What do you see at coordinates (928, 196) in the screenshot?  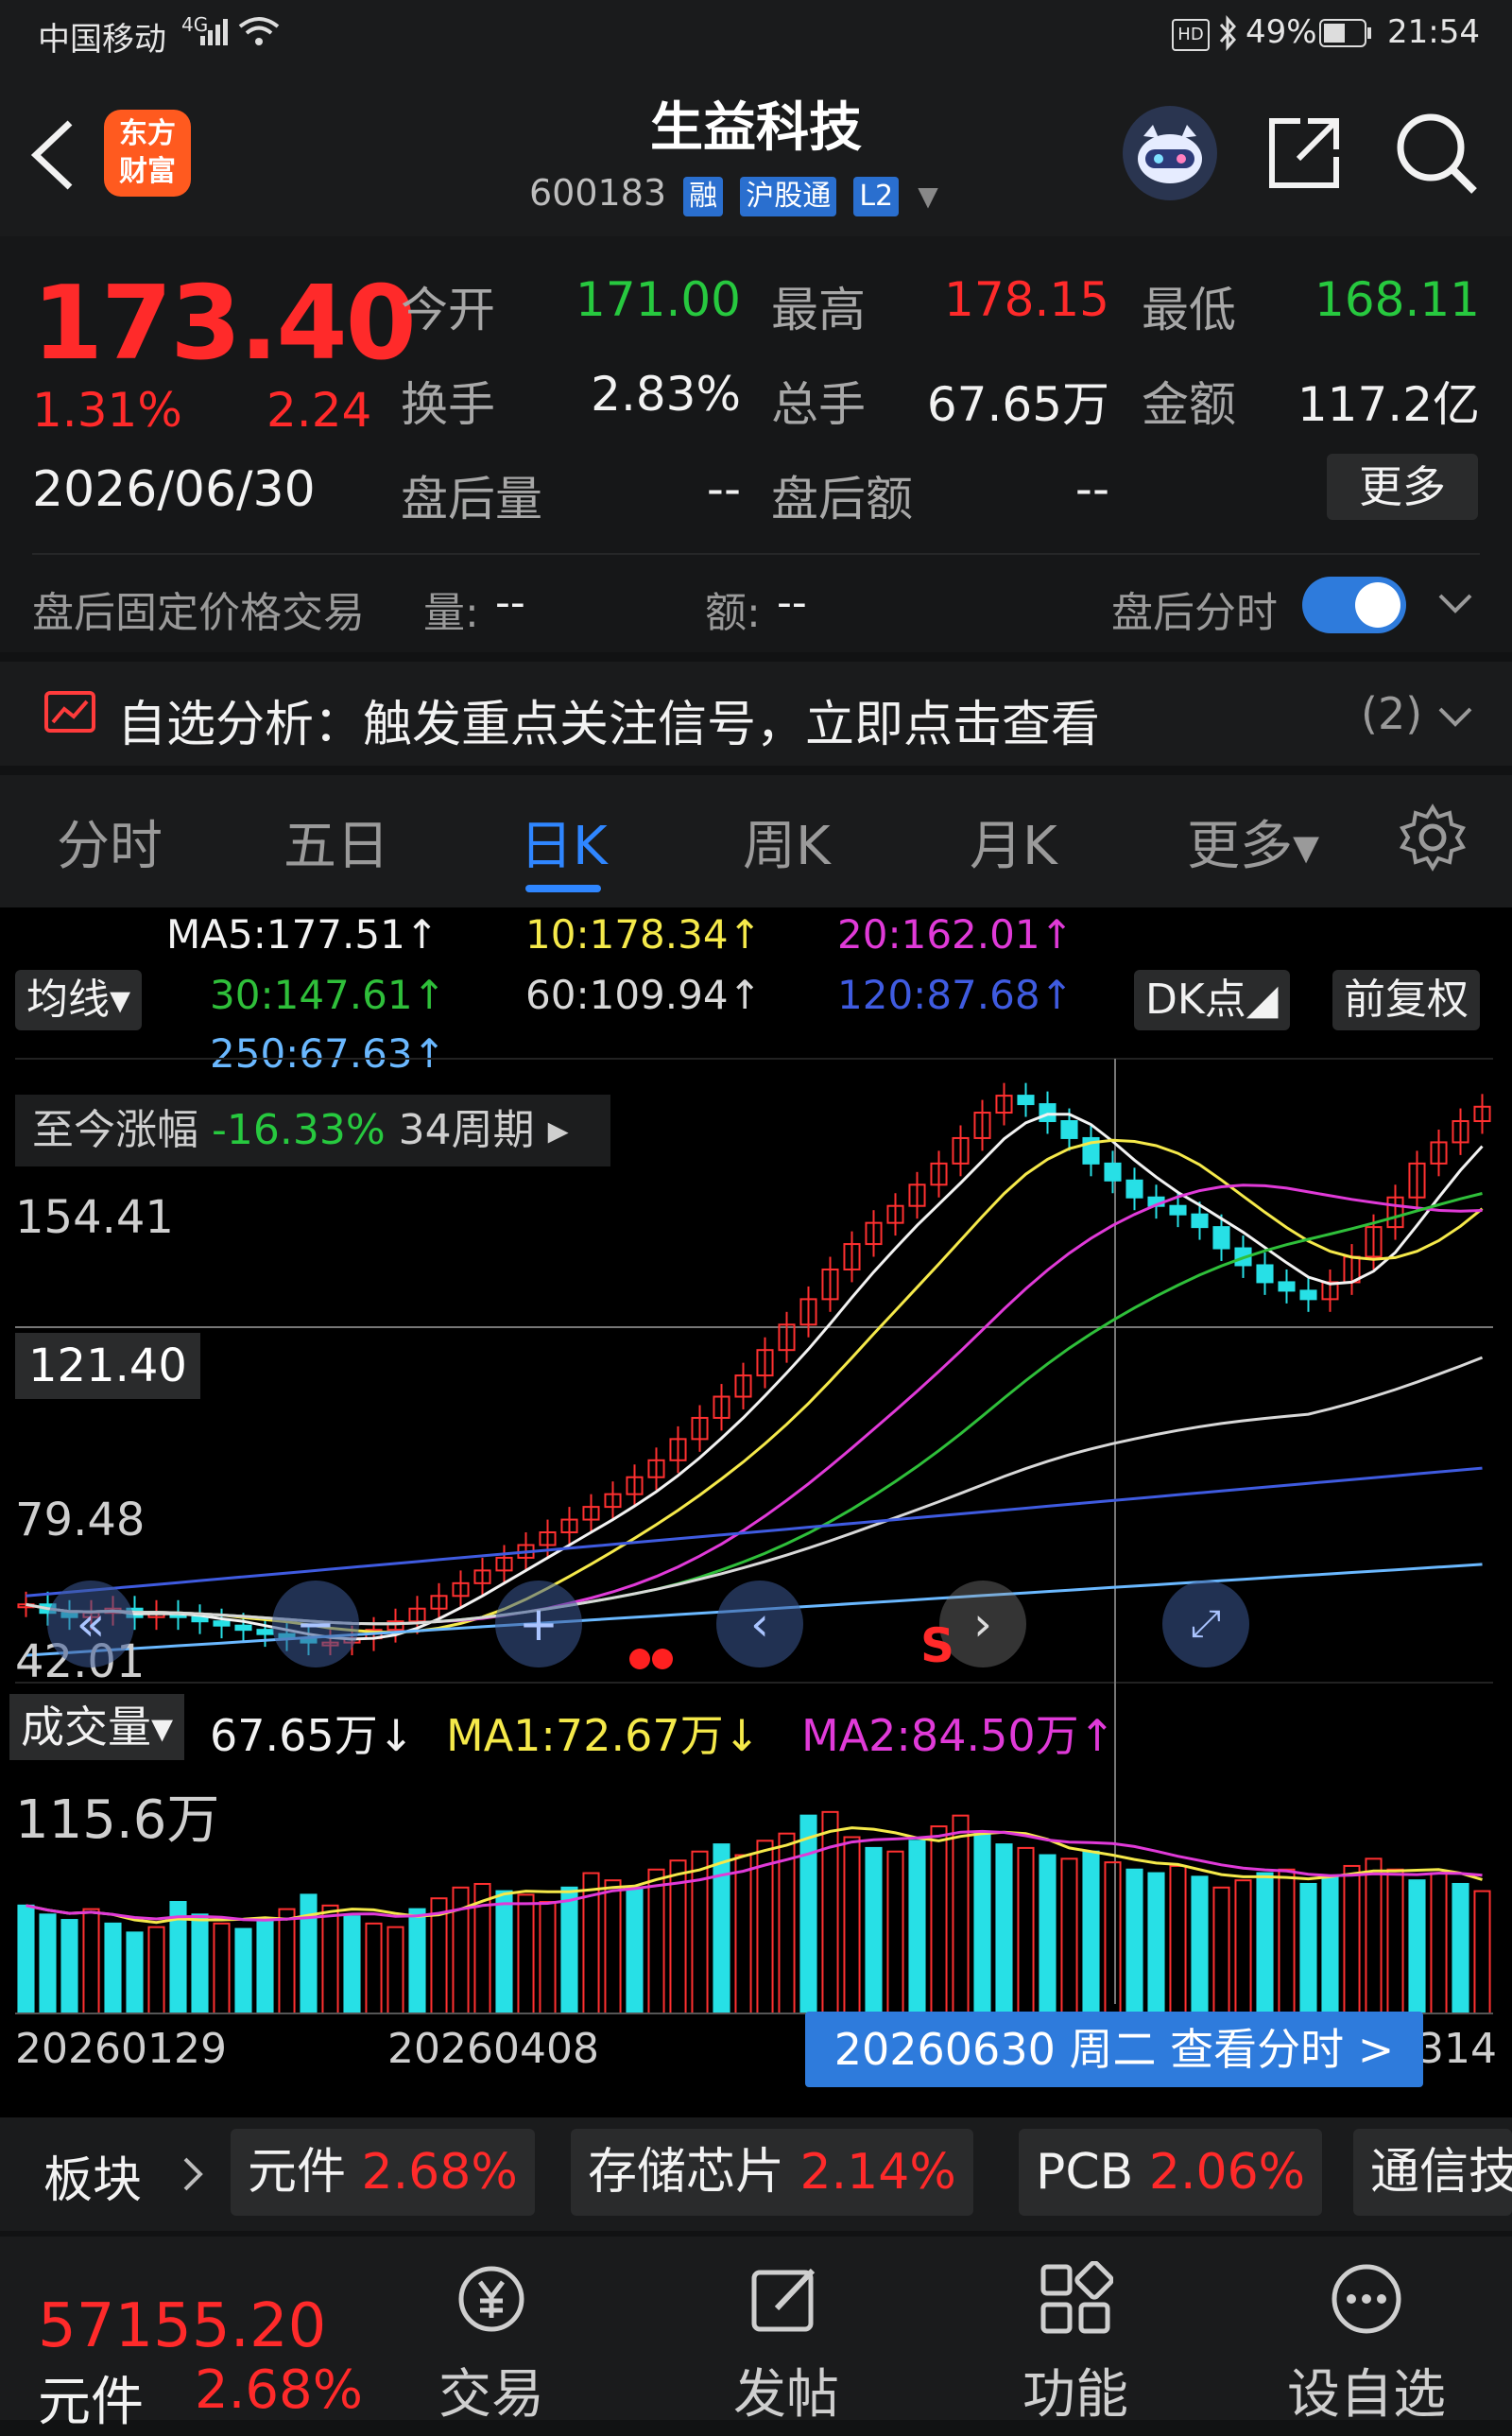 I see `chevron-down-icon: ▼` at bounding box center [928, 196].